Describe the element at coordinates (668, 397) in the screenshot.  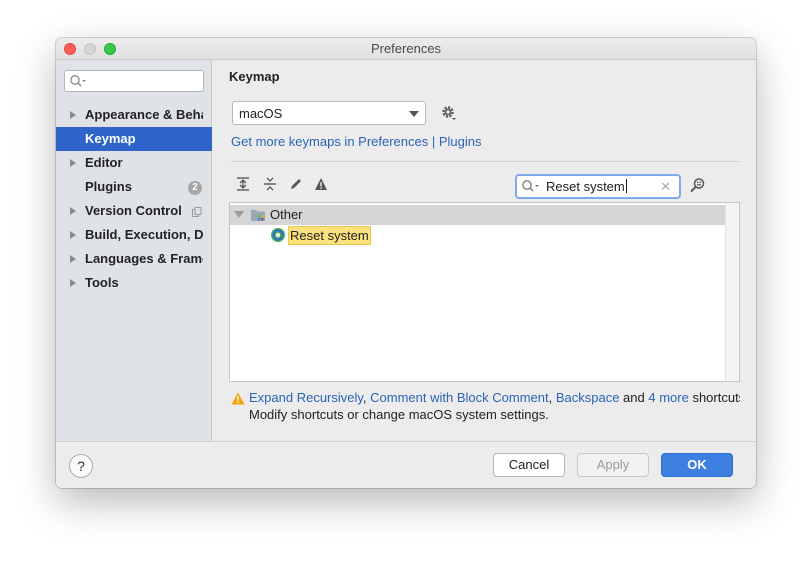
I see `more-shortcuts-link: 4 more` at that location.